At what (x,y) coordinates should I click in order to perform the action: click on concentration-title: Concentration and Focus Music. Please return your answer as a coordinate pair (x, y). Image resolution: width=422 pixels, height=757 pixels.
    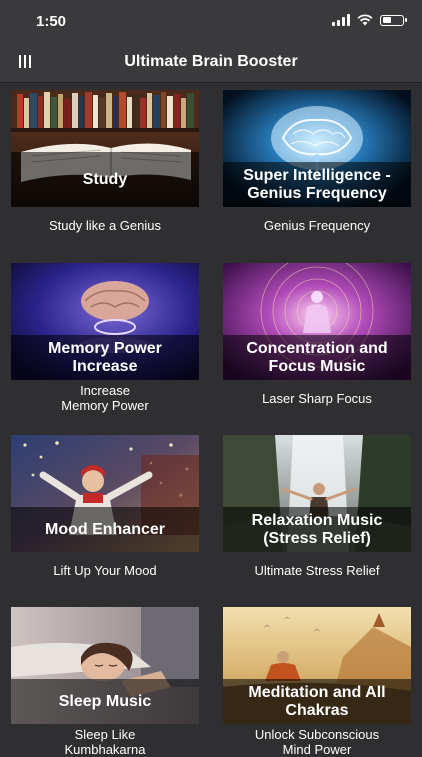
    Looking at the image, I should click on (317, 357).